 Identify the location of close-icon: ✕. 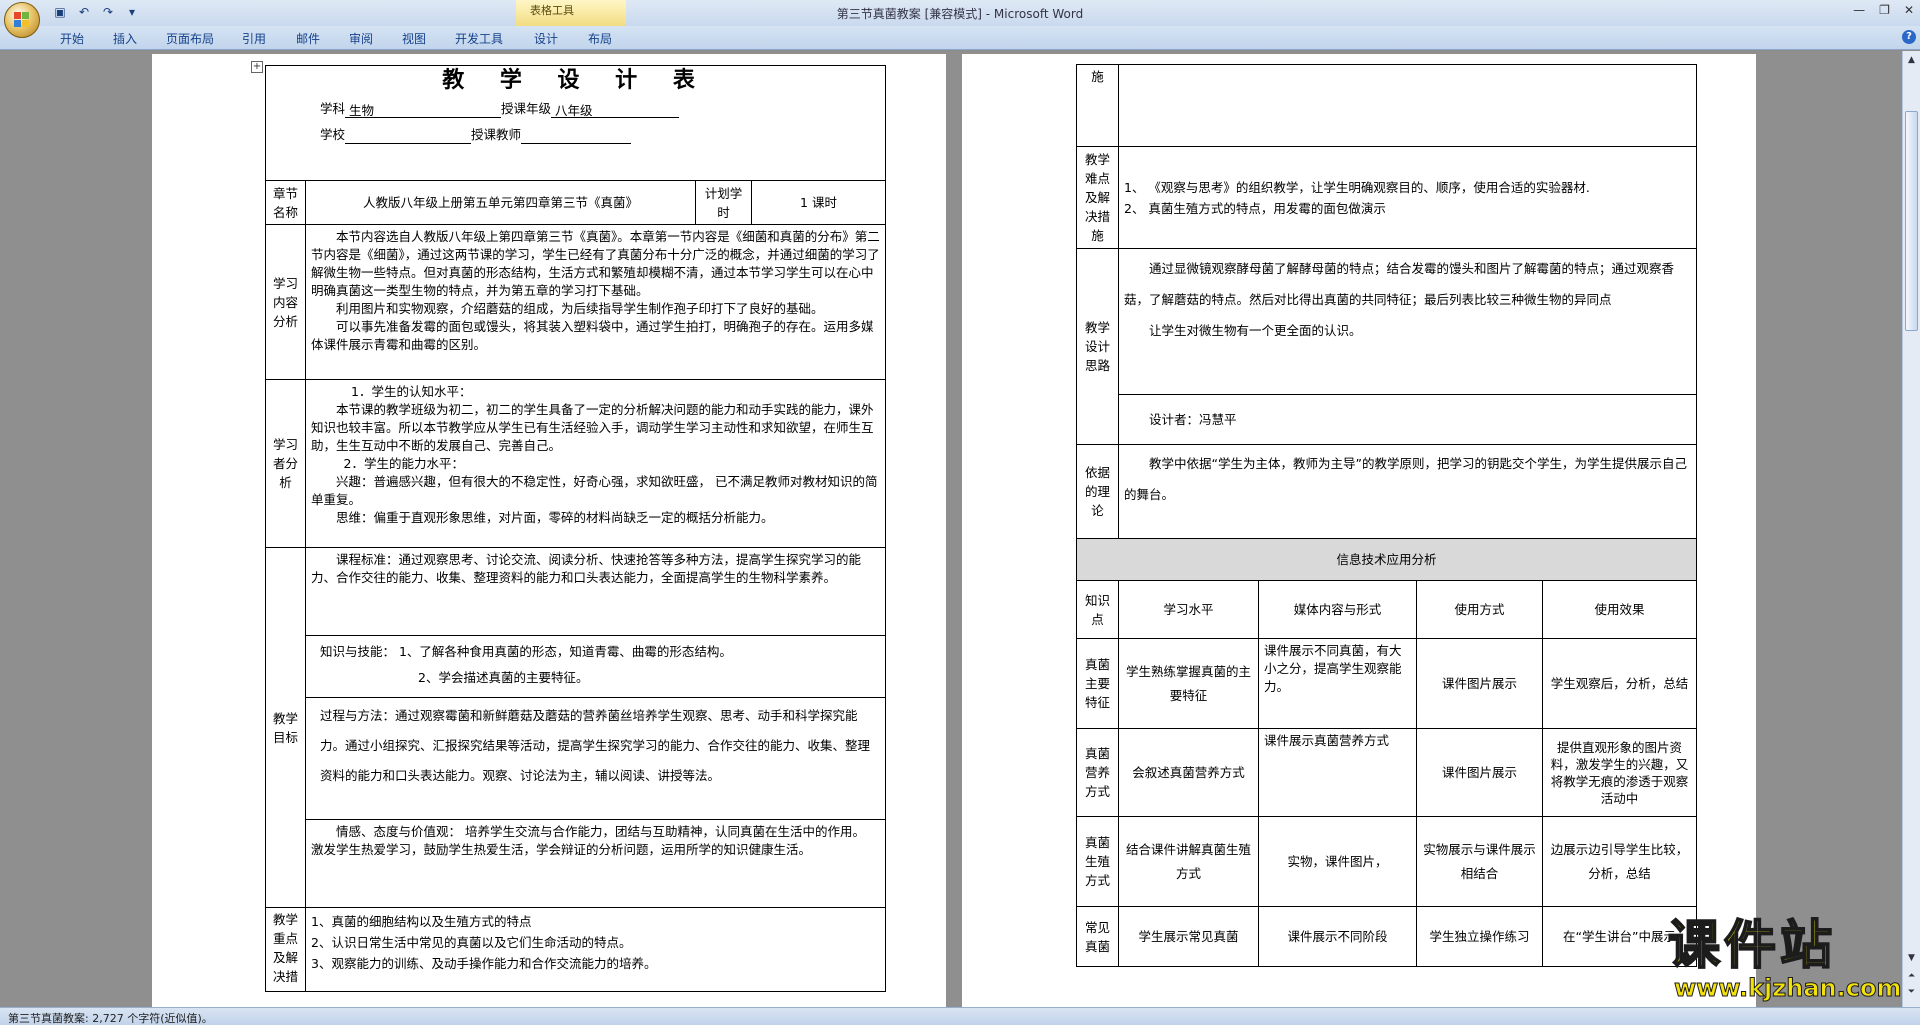
(1909, 10).